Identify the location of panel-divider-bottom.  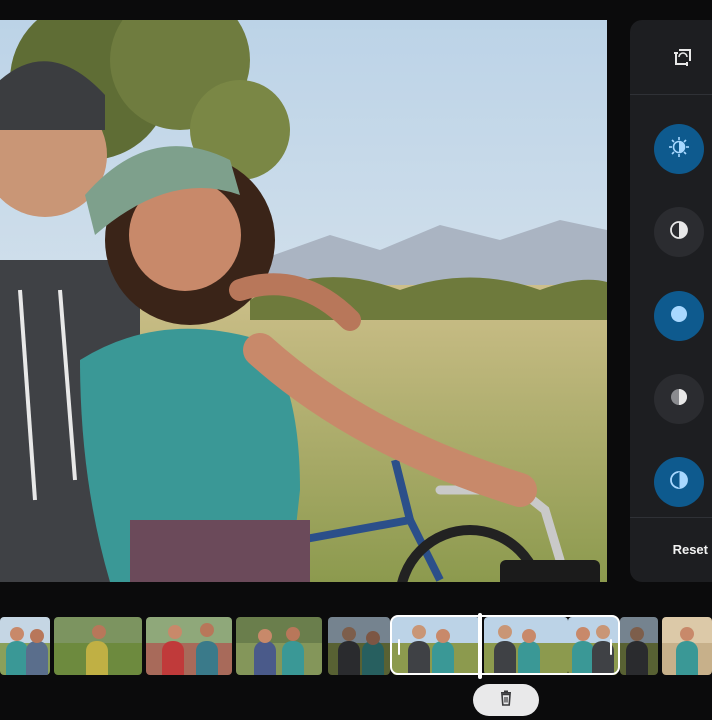
(671, 517).